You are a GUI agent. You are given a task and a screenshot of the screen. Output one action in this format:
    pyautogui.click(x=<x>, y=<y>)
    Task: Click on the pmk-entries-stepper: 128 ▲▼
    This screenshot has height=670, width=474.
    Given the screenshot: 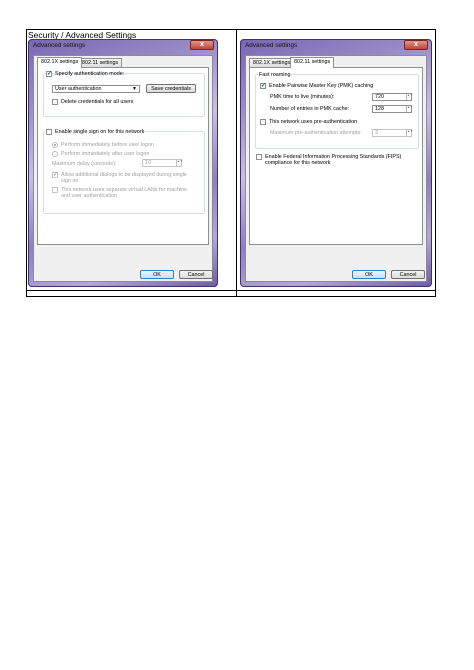 What is the action you would take?
    pyautogui.click(x=392, y=109)
    